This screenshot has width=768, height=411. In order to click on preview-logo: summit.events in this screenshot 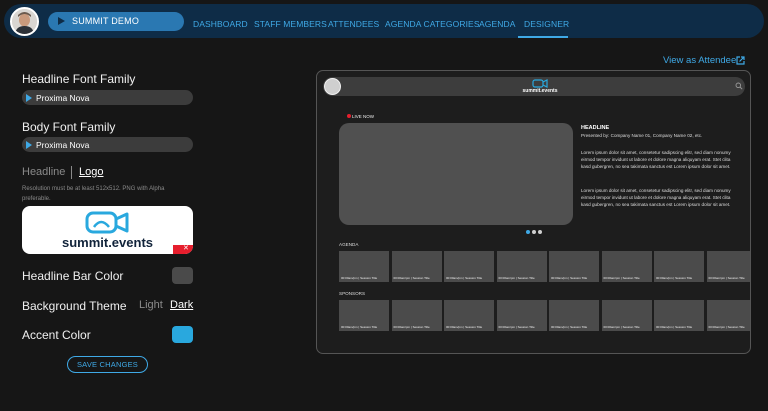, I will do `click(540, 86)`.